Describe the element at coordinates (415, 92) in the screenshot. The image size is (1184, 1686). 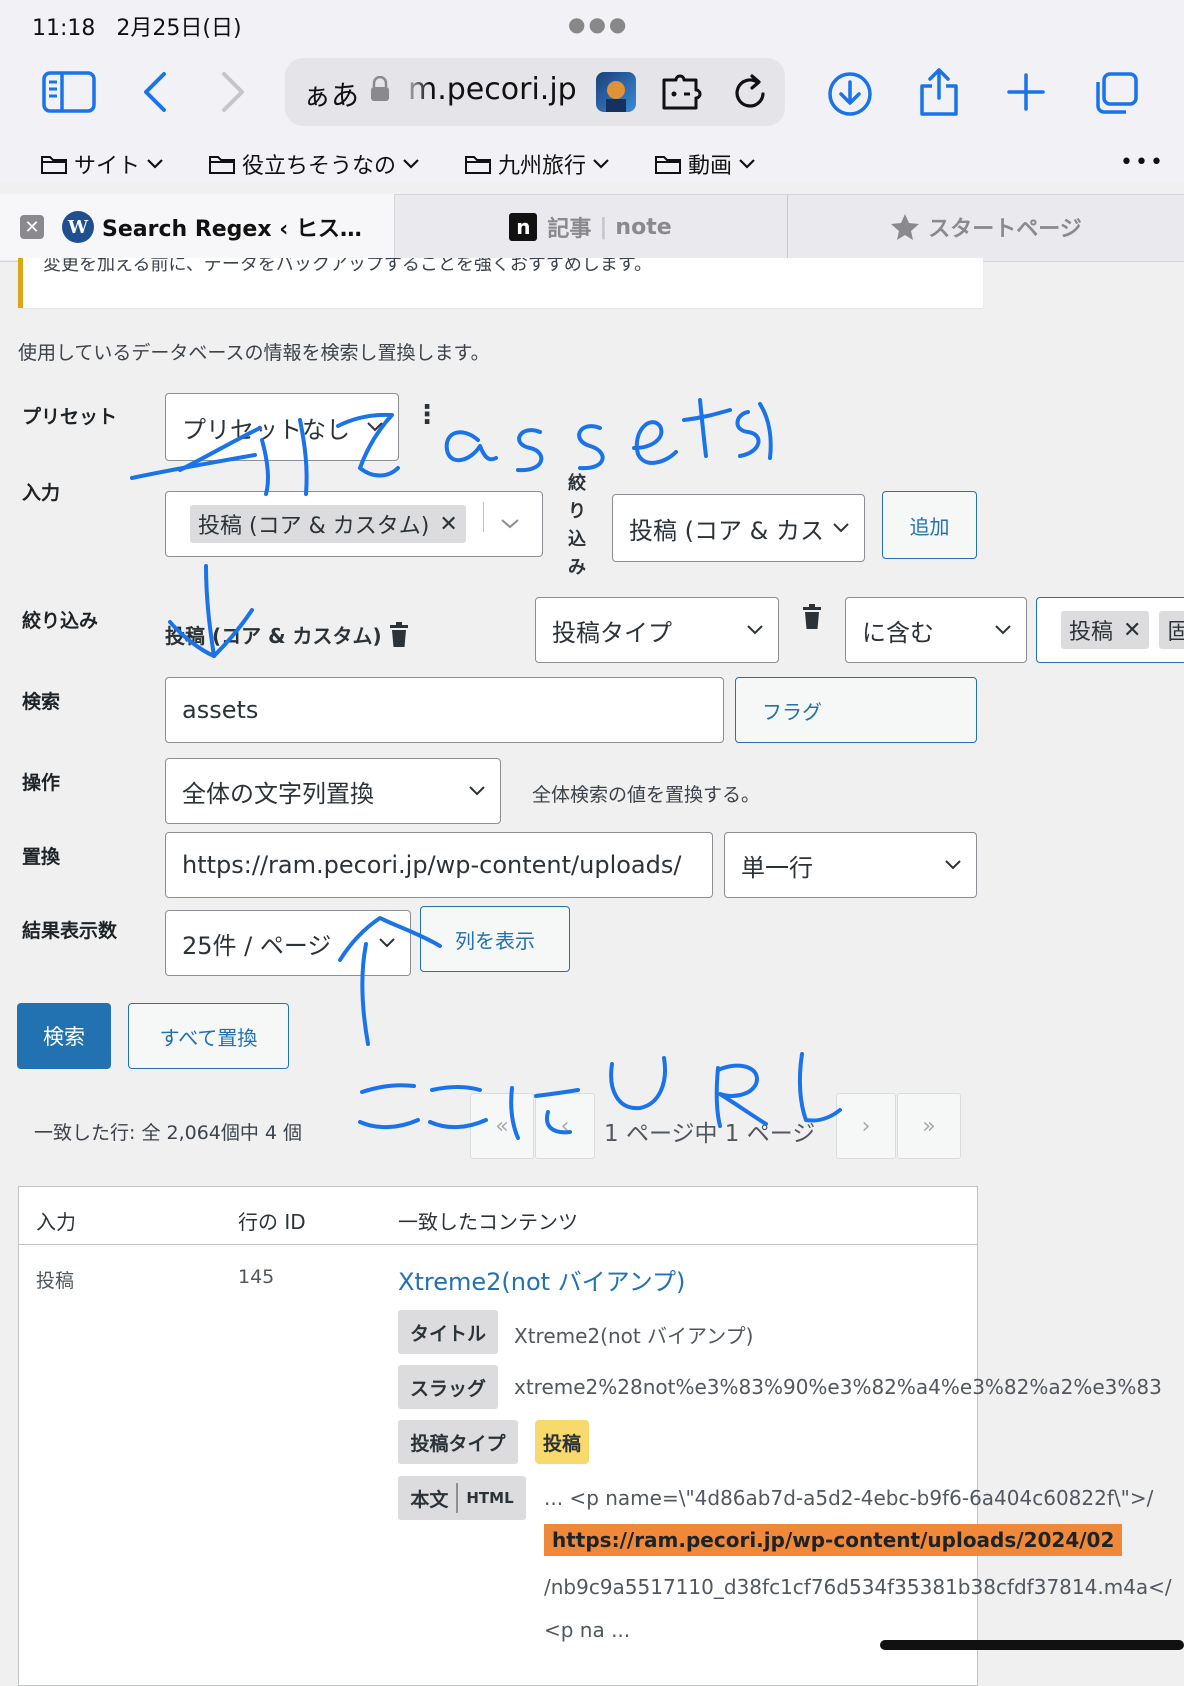
I see `url-fade` at that location.